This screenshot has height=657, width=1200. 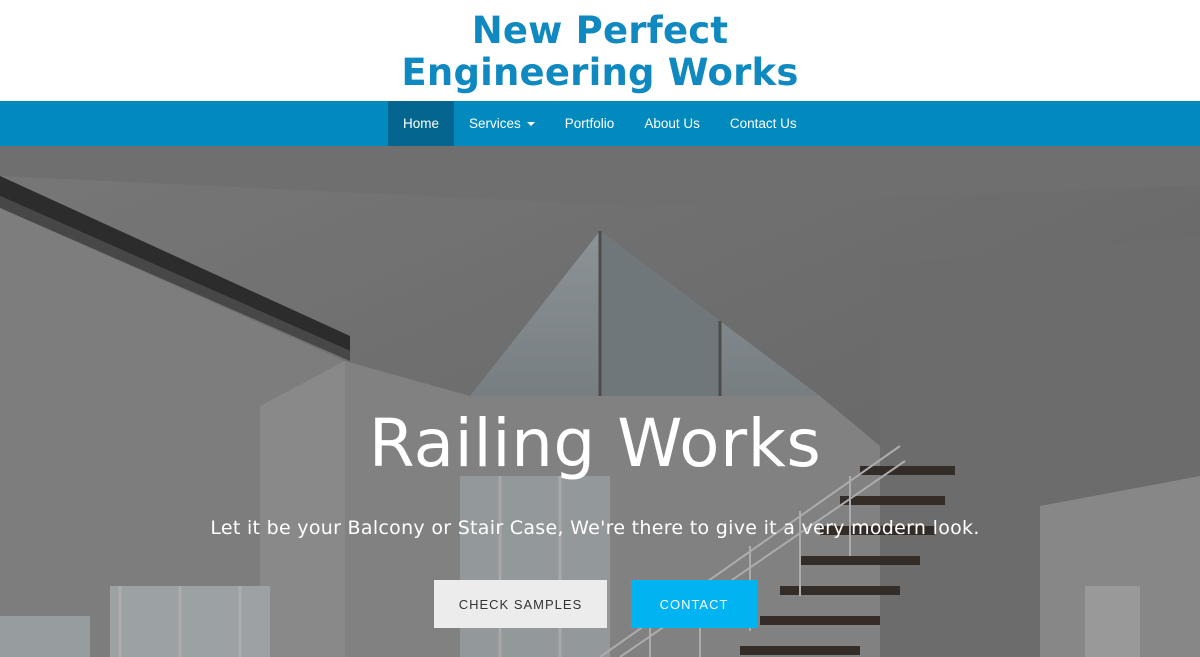 I want to click on nav-item-label: Portfolio, so click(x=589, y=123).